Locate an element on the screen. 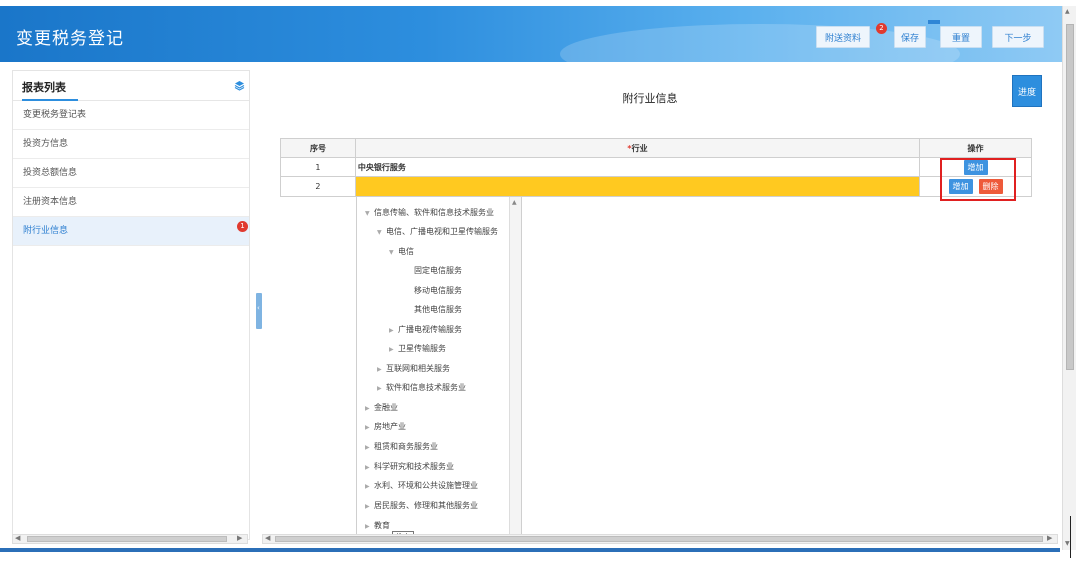  sidebar-collapse-handle: ‹ is located at coordinates (259, 311).